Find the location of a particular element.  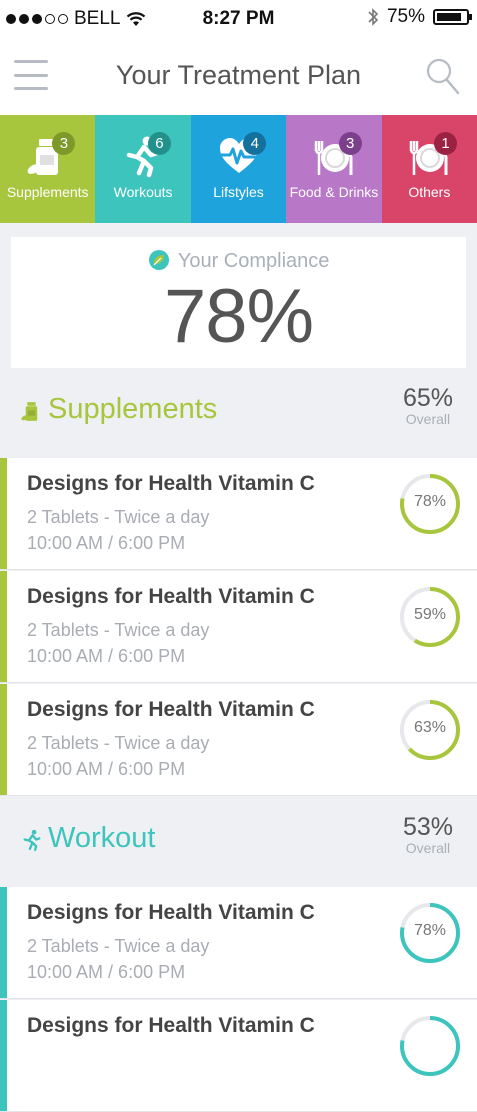

tab-supplements: 3 Supplements is located at coordinates (48, 169).